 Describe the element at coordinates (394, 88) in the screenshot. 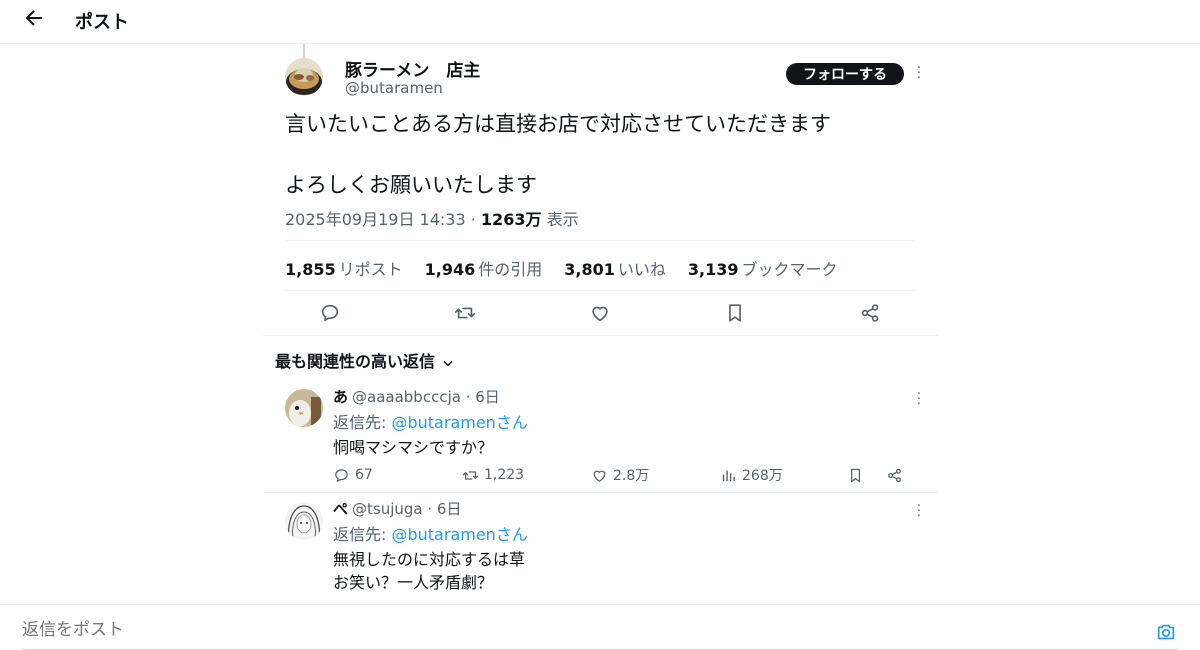

I see `author-handle: @butaramen` at that location.